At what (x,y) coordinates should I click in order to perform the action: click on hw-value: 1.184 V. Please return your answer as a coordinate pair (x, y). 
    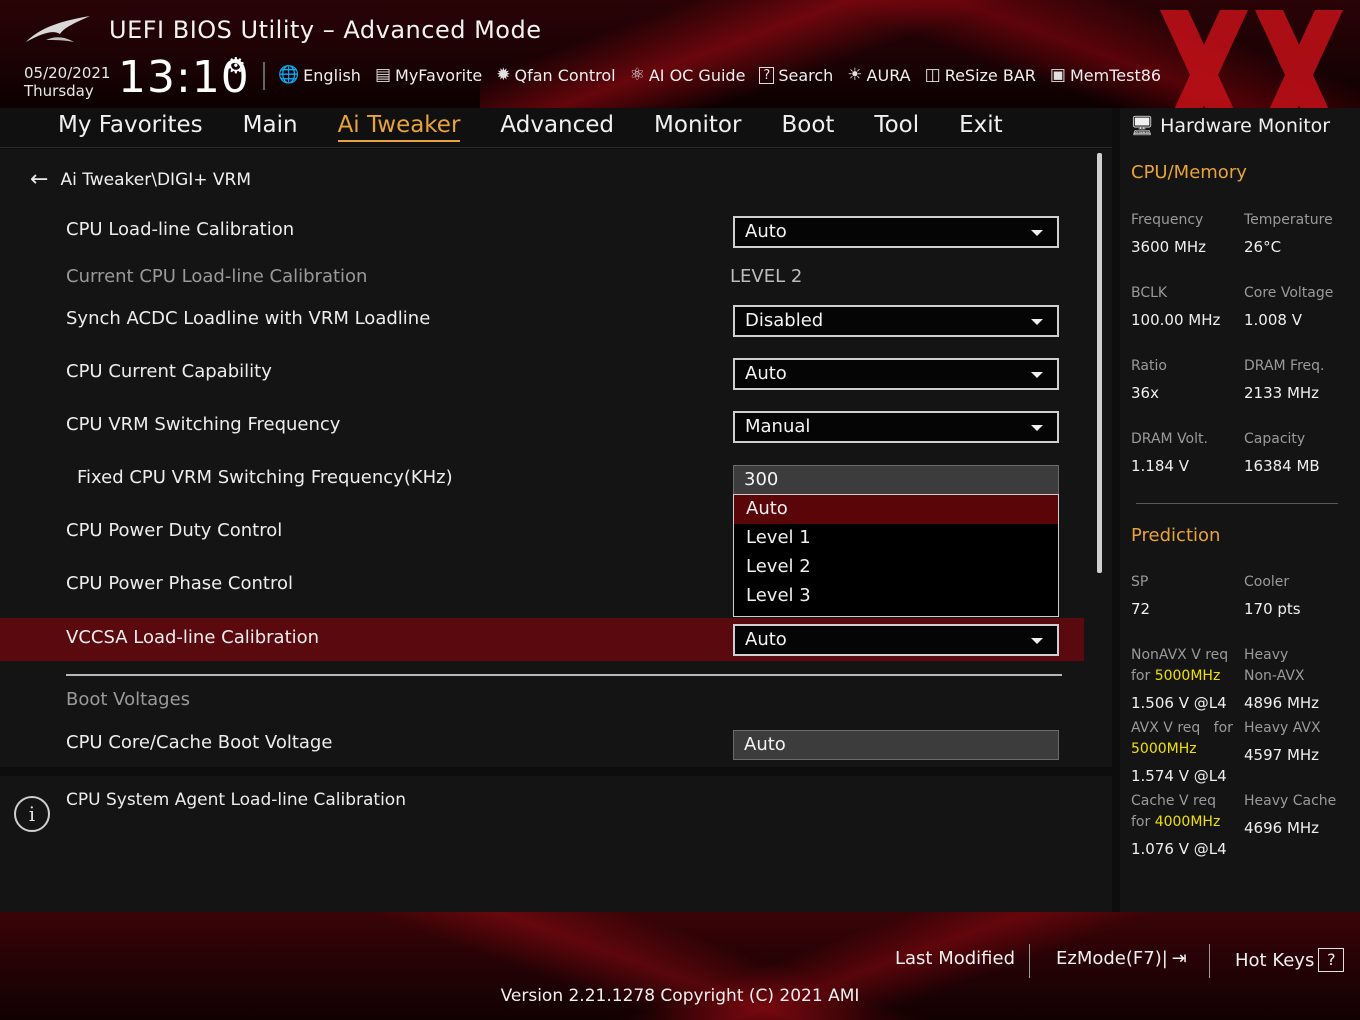
    Looking at the image, I should click on (1160, 466).